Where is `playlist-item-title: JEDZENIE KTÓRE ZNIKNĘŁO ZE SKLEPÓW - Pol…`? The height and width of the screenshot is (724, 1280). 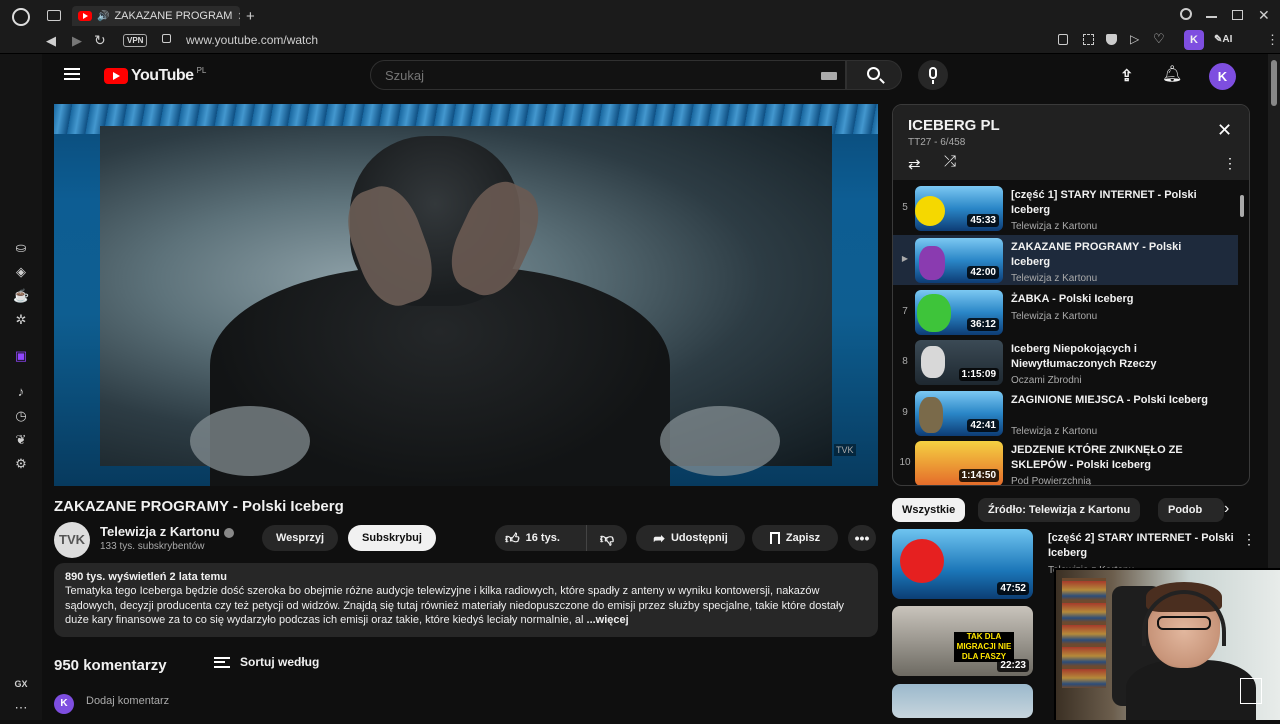 playlist-item-title: JEDZENIE KTÓRE ZNIKNĘŁO ZE SKLEPÓW - Pol… is located at coordinates (1097, 457).